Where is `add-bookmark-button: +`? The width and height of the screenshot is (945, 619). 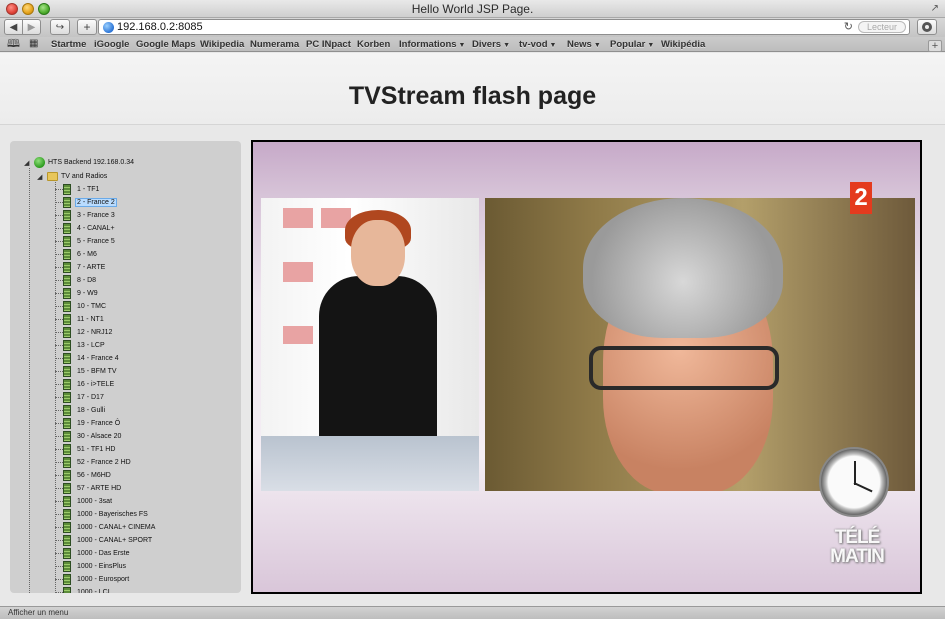 add-bookmark-button: + is located at coordinates (87, 27).